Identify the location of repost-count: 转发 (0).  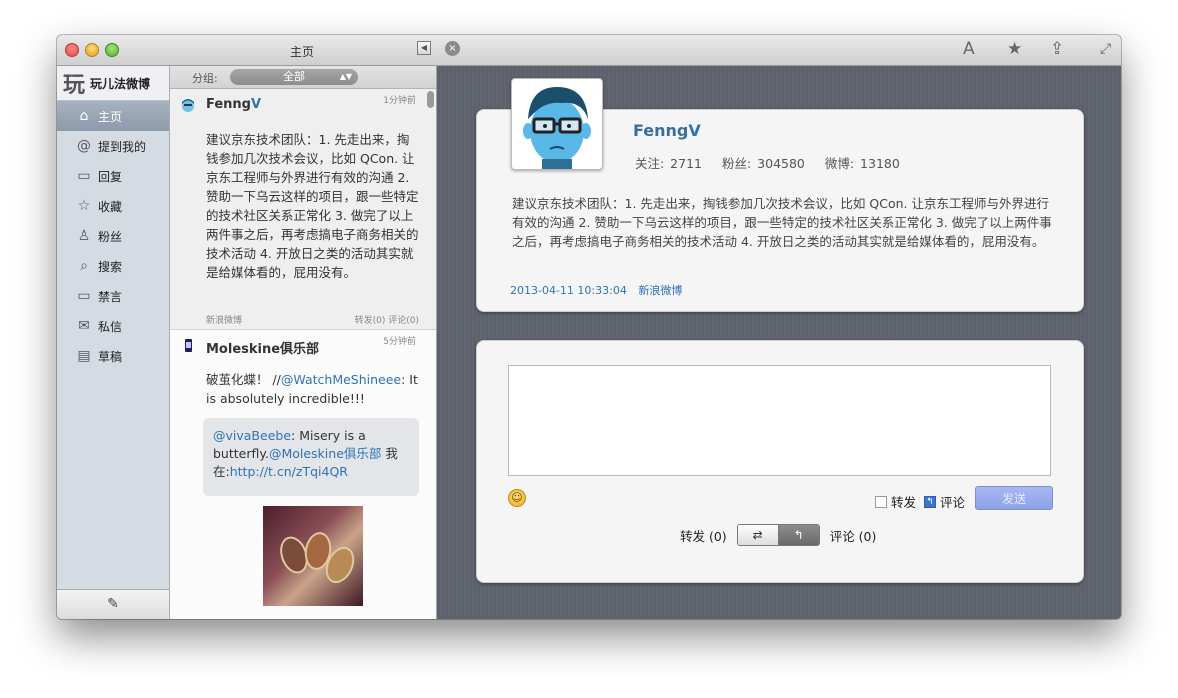
(703, 536).